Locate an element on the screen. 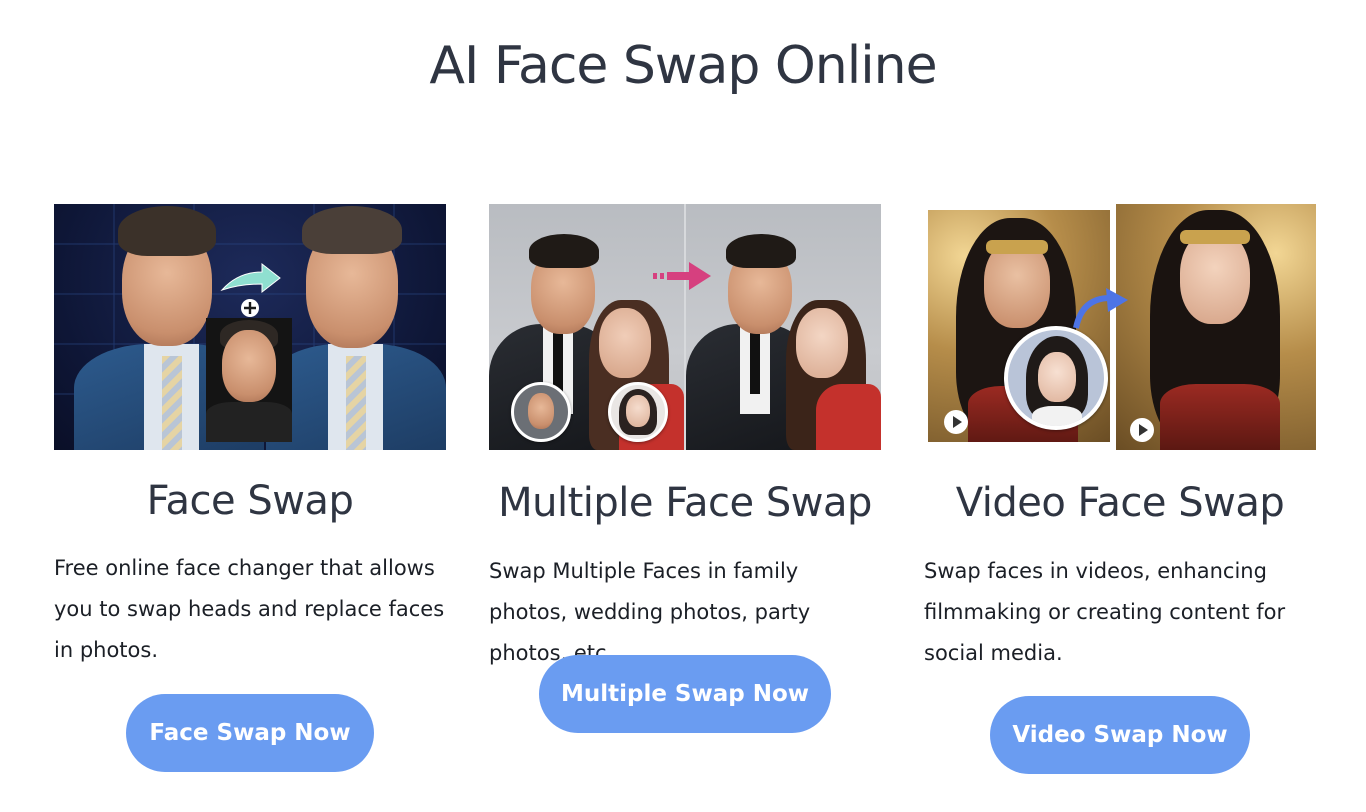 This screenshot has width=1366, height=812. card-title: Video Face Swap is located at coordinates (1120, 503).